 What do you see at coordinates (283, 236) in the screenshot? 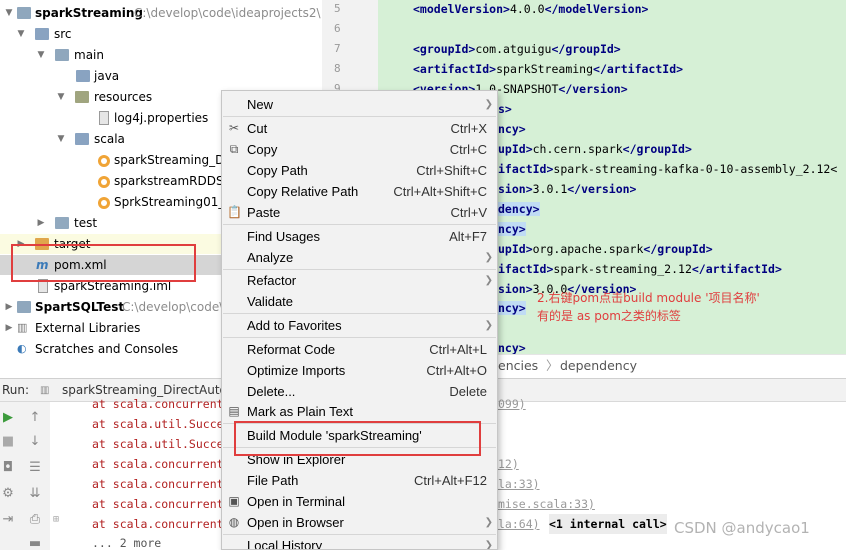
I see `menu-label: Find Usages` at bounding box center [283, 236].